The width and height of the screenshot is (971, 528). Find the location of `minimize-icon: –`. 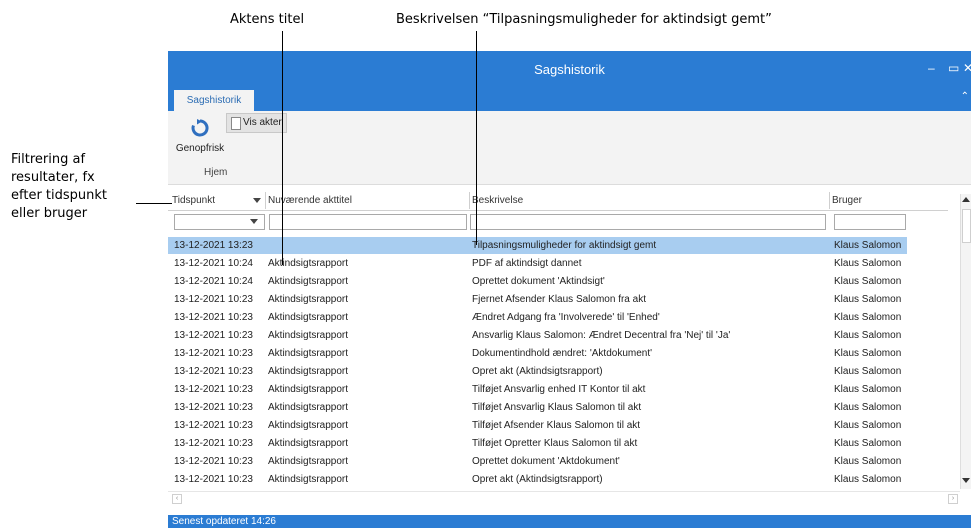

minimize-icon: – is located at coordinates (931, 68).